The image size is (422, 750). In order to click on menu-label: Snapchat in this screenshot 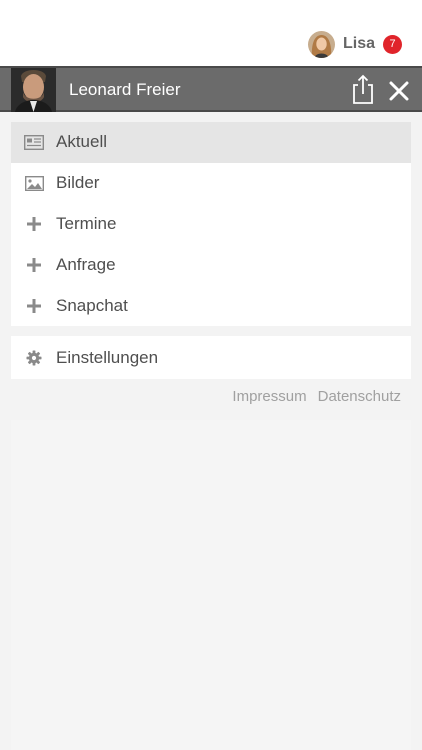, I will do `click(92, 305)`.